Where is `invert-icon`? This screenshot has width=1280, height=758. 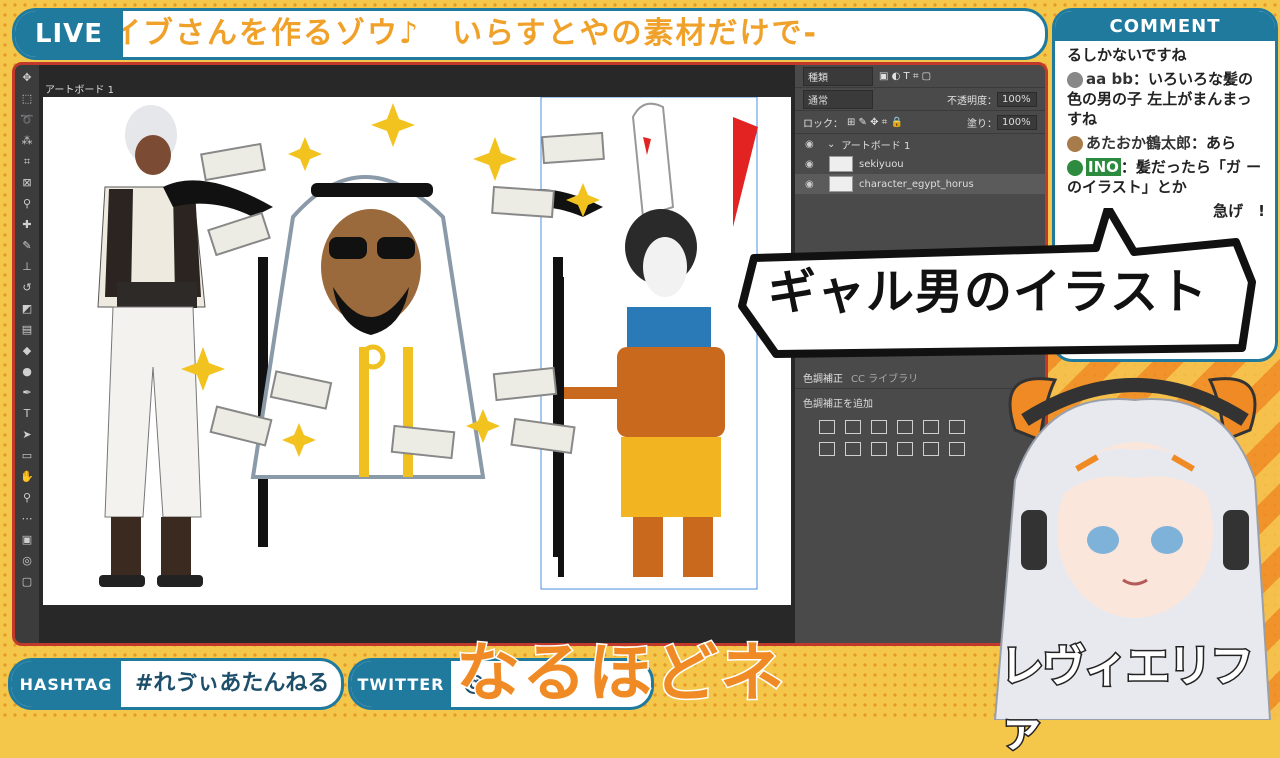
invert-icon is located at coordinates (957, 449).